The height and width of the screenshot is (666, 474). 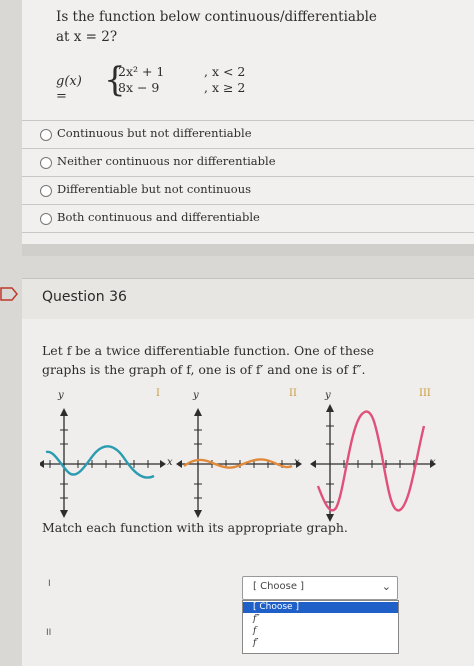 I want to click on choose-dropdown-list: [ Choose ] f″ f f′, so click(x=320, y=627).